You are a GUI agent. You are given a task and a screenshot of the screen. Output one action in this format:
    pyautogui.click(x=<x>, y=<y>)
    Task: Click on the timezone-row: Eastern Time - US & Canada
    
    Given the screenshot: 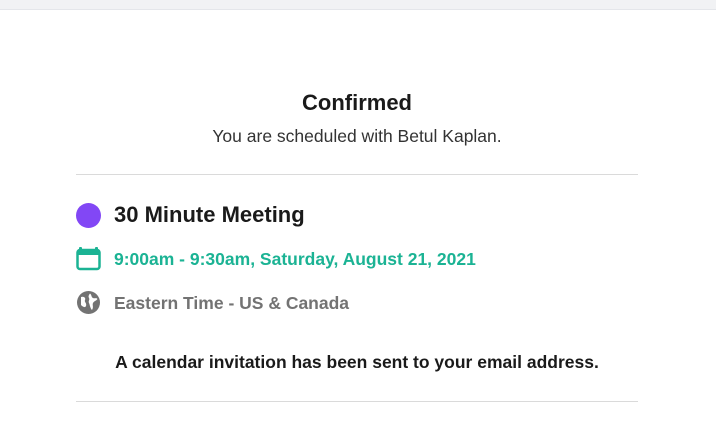 What is the action you would take?
    pyautogui.click(x=212, y=302)
    